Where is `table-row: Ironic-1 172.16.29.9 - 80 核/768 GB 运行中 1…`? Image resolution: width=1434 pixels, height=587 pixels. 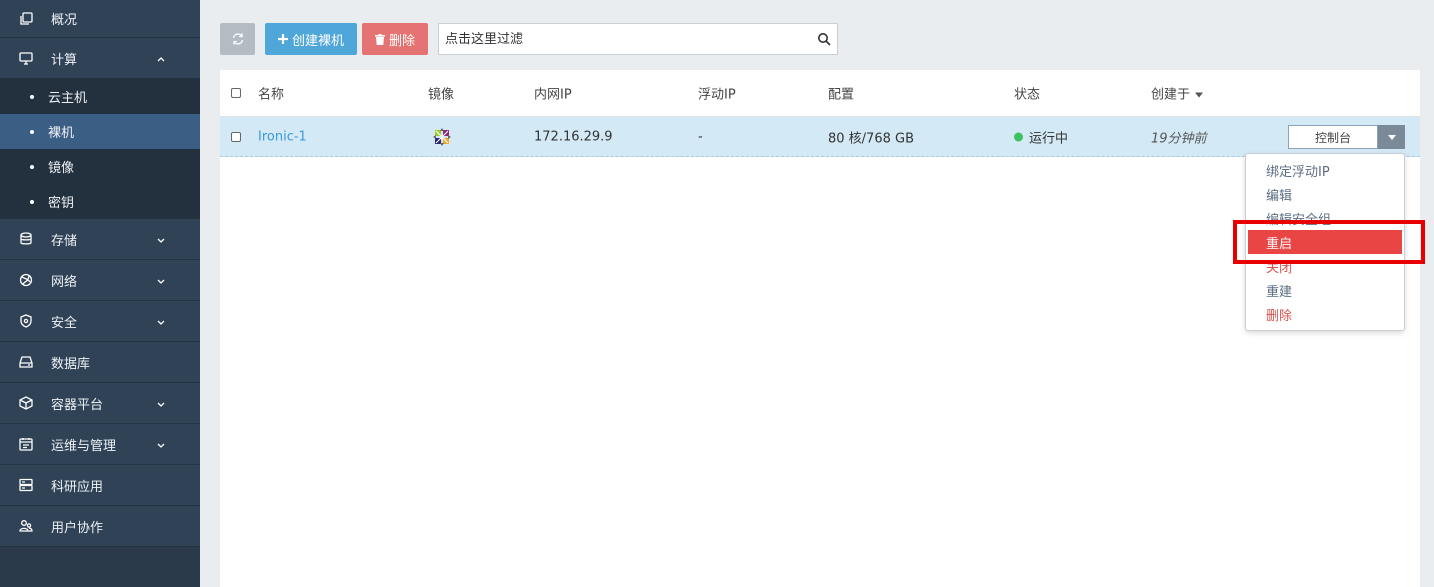
table-row: Ironic-1 172.16.29.9 - 80 核/768 GB 运行中 1… is located at coordinates (820, 137).